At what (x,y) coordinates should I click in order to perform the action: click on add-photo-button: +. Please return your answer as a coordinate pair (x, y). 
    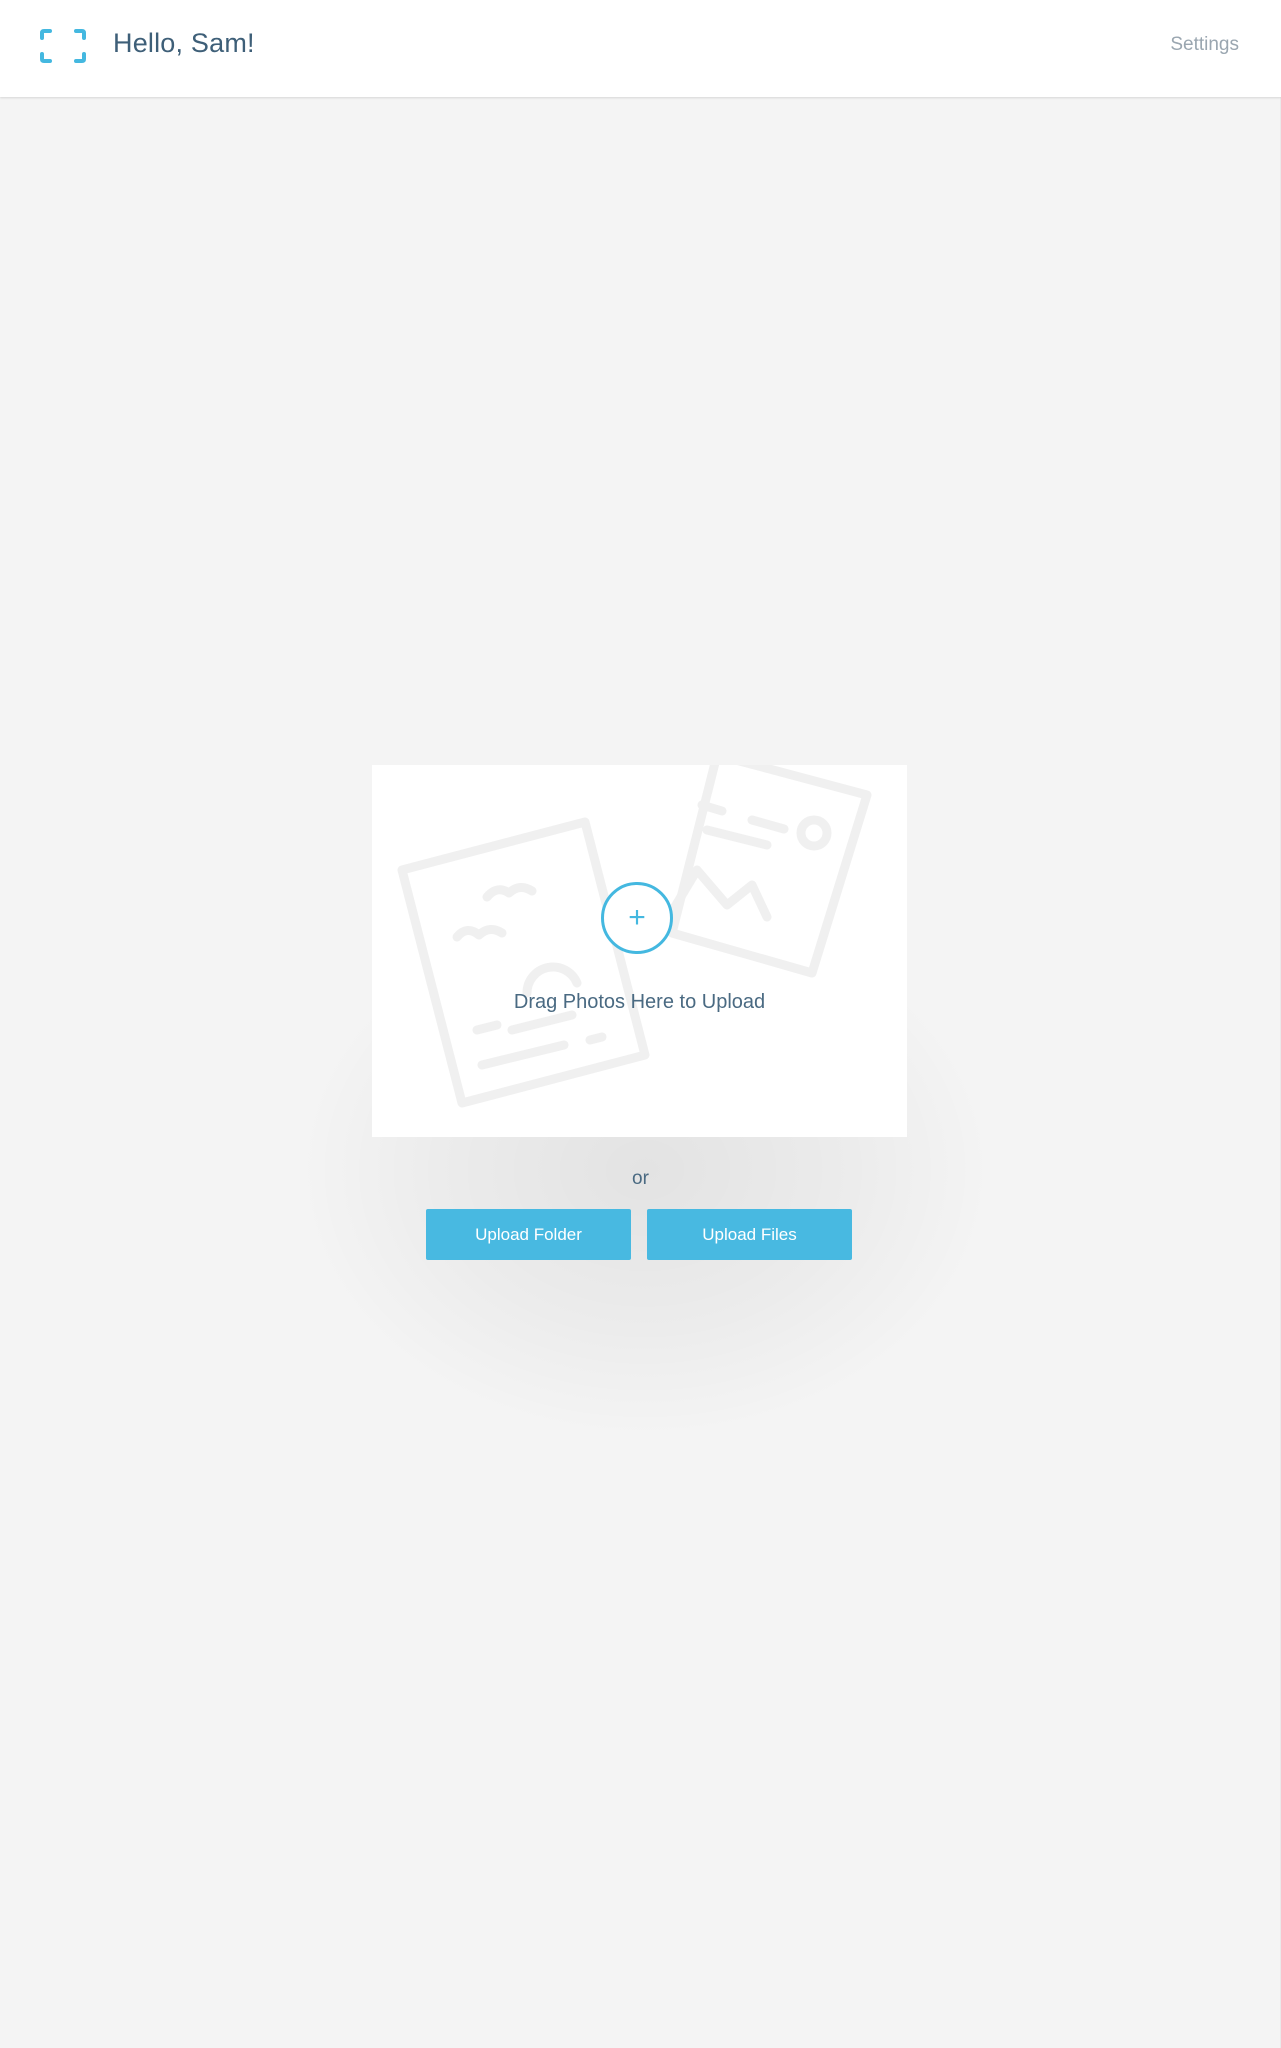
    Looking at the image, I should click on (637, 918).